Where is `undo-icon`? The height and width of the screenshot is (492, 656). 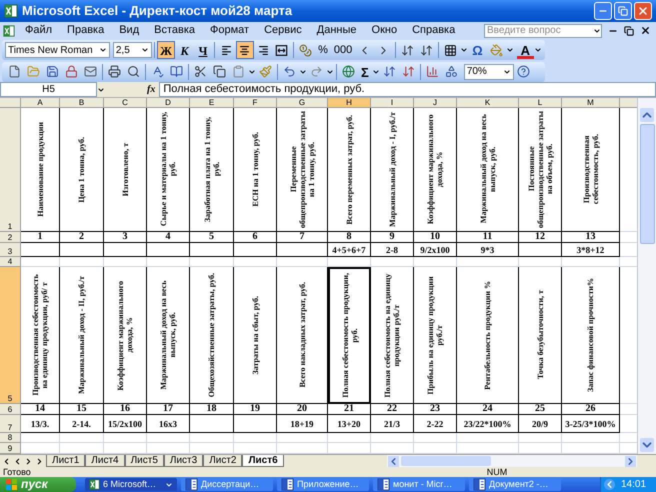 undo-icon is located at coordinates (289, 71).